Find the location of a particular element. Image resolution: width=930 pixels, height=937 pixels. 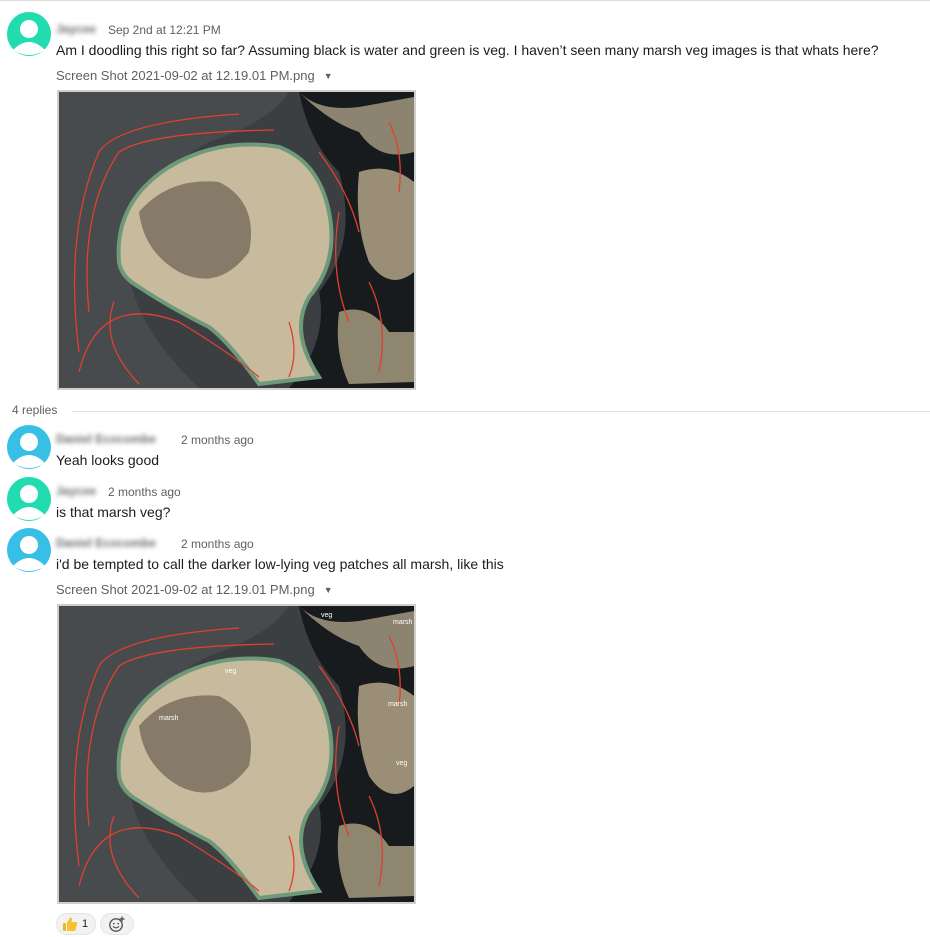

add-reaction-button is located at coordinates (117, 924).